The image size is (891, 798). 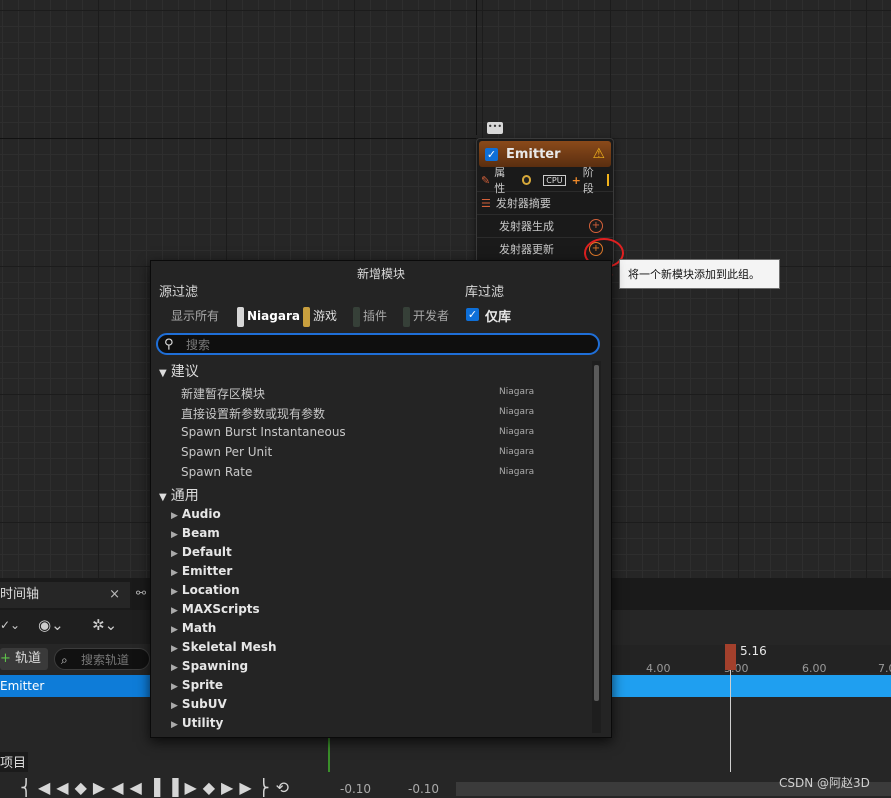 I want to click on stage-accent-bar, so click(x=608, y=180).